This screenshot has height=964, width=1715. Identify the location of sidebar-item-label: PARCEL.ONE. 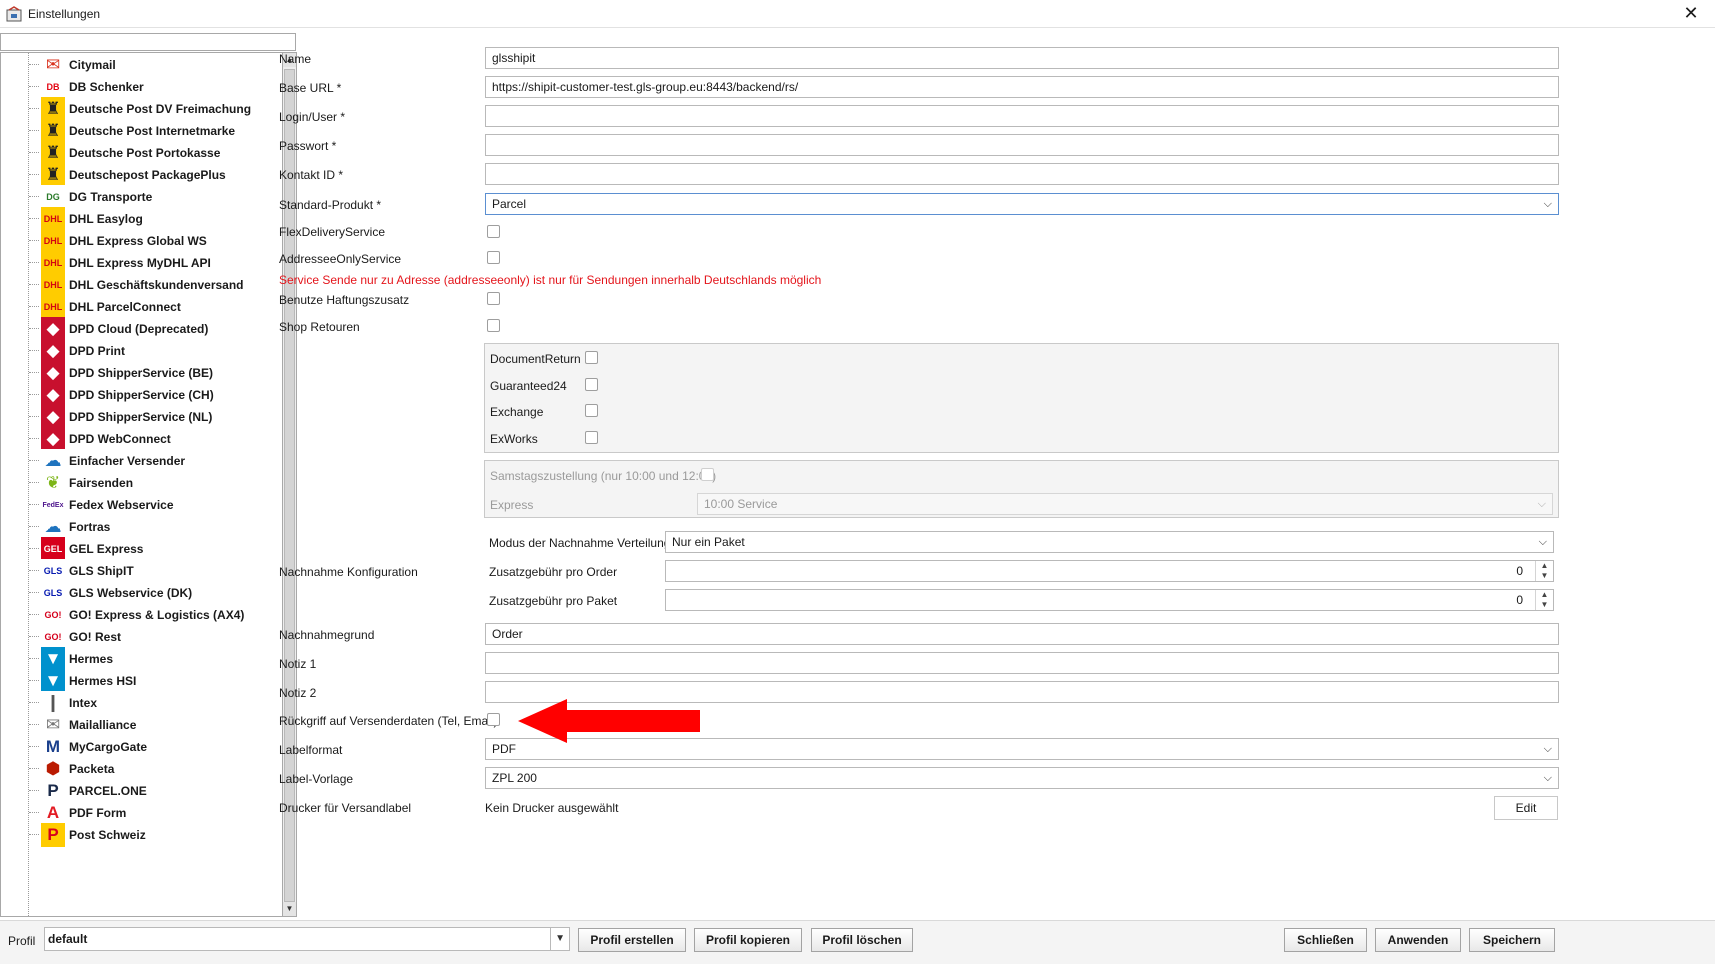
(108, 791).